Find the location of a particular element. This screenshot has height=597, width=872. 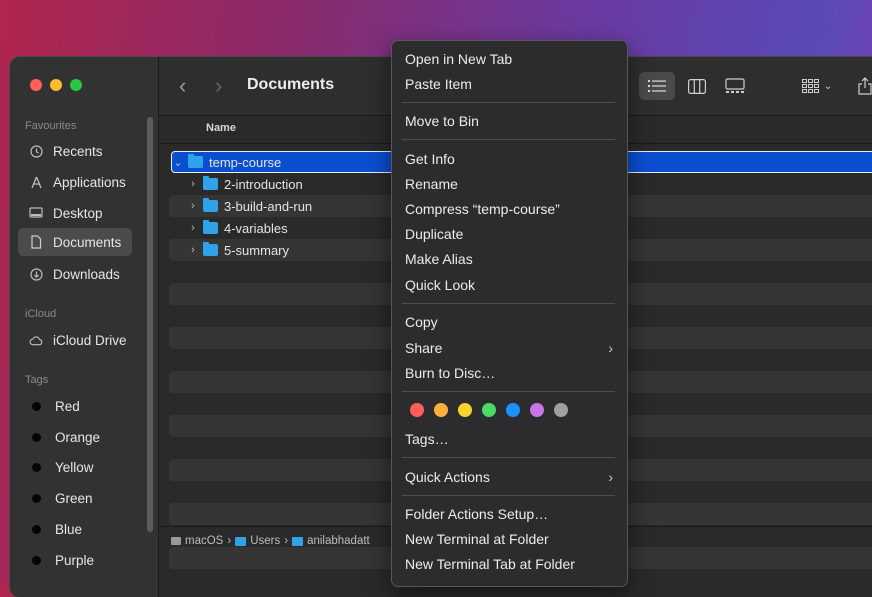

menu-item-get-info: Get Info is located at coordinates (510, 159).